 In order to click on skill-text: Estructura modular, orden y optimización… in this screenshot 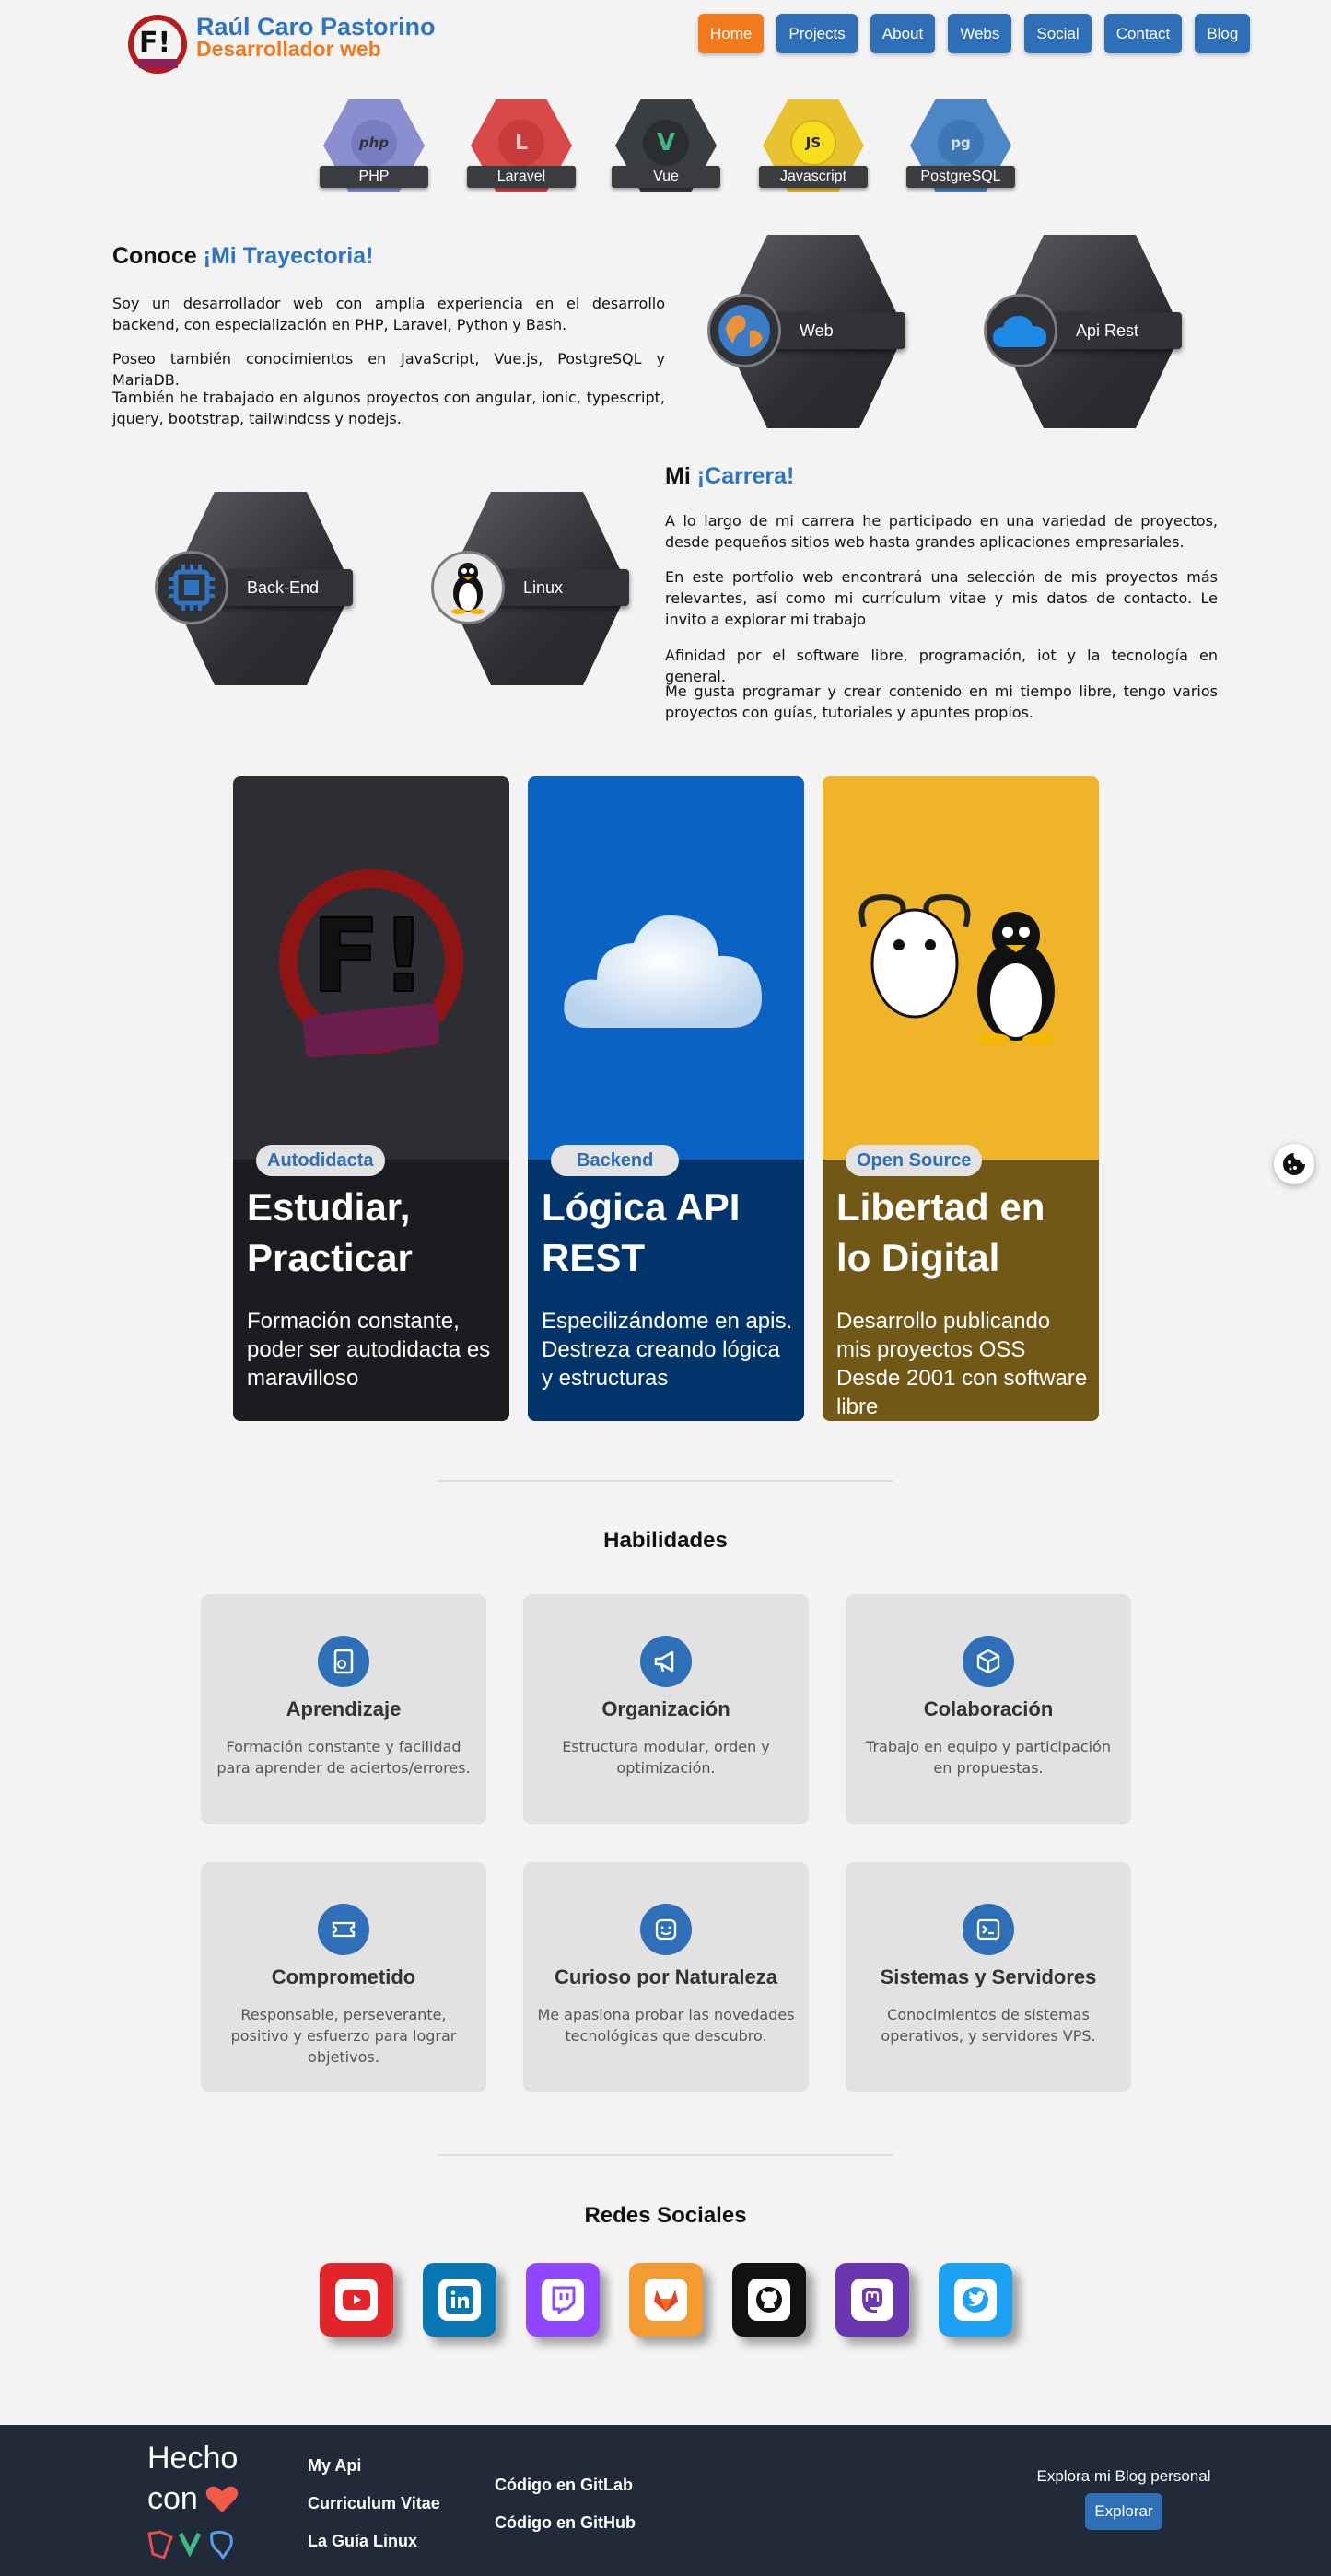, I will do `click(666, 1757)`.